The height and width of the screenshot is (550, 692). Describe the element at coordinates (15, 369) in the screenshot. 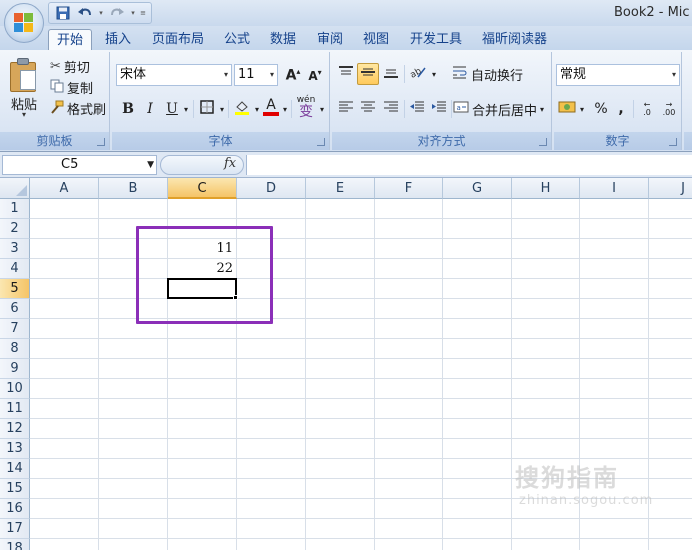

I see `row-header-9: 9` at that location.